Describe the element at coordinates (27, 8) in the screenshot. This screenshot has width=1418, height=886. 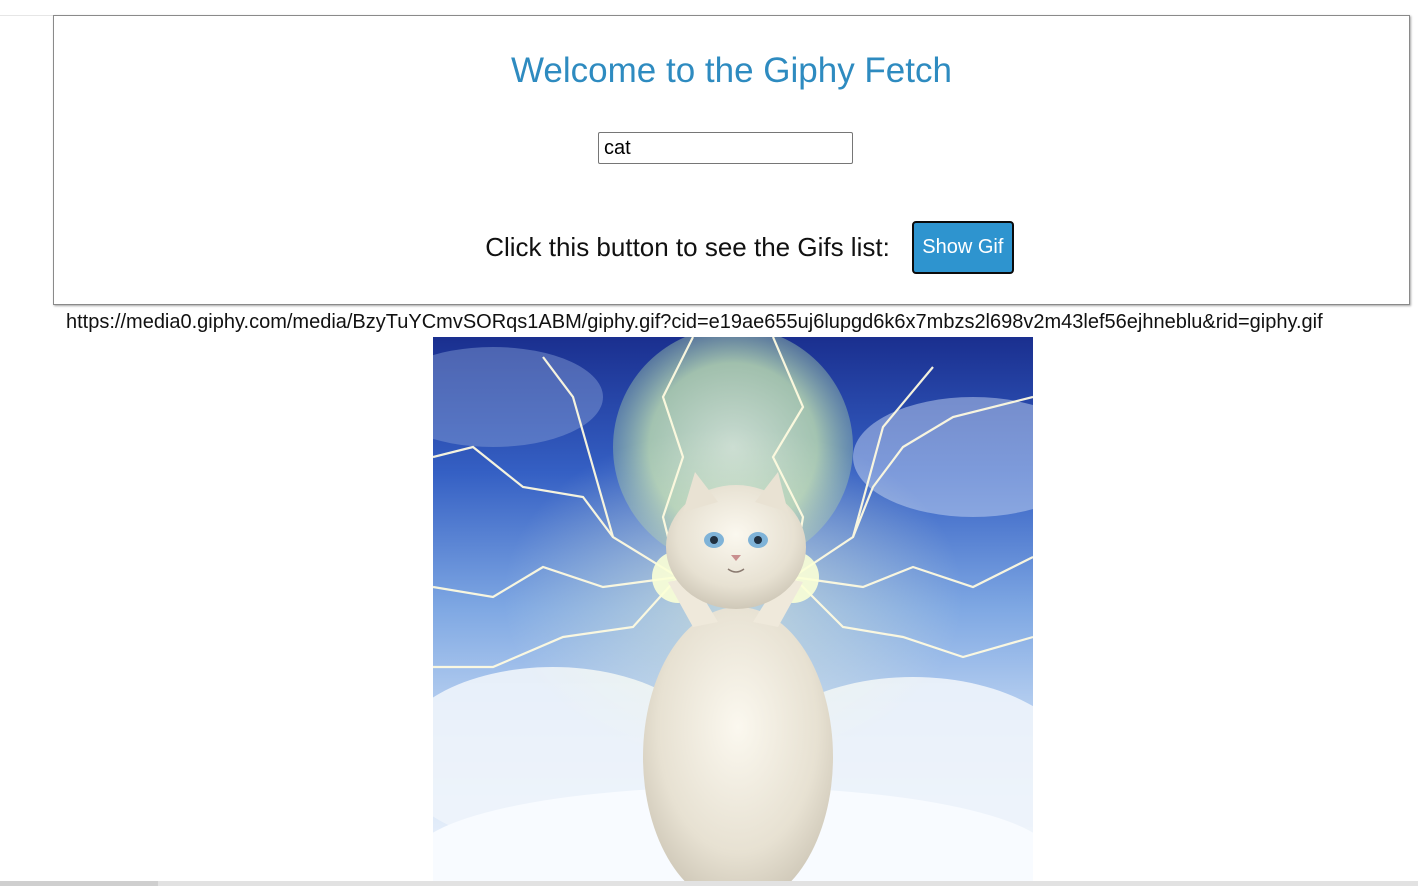
I see `page-top-edge` at that location.